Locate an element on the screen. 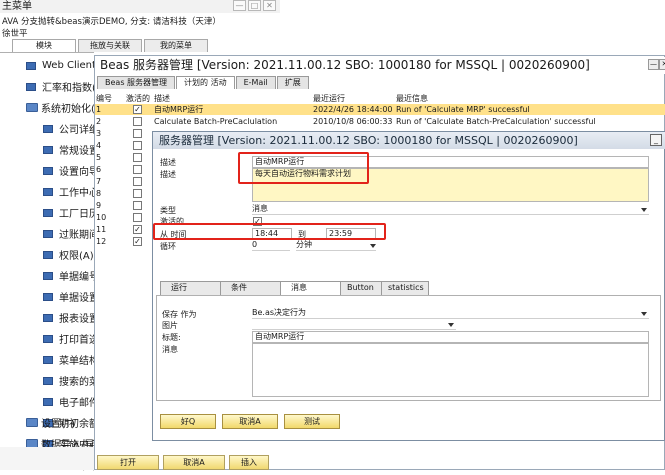 This screenshot has height=475, width=665. message-text-area is located at coordinates (450, 370).